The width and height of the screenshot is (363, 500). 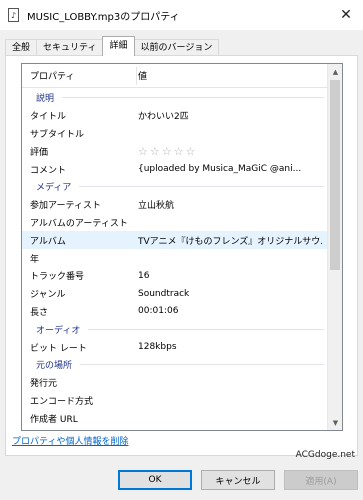 What do you see at coordinates (44, 384) in the screenshot?
I see `property-name: 発行元` at bounding box center [44, 384].